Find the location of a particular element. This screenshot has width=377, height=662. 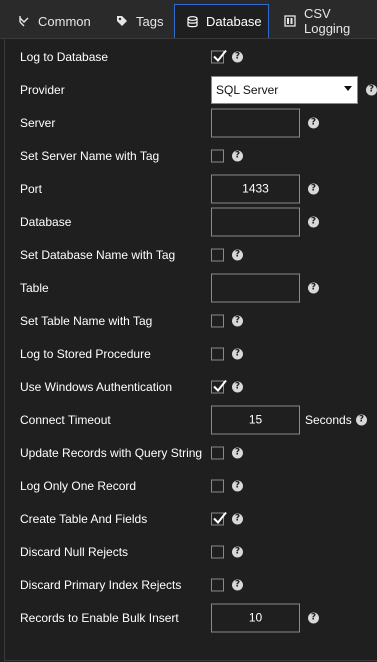

row-log-to-database: Log to Database ? is located at coordinates (191, 56).